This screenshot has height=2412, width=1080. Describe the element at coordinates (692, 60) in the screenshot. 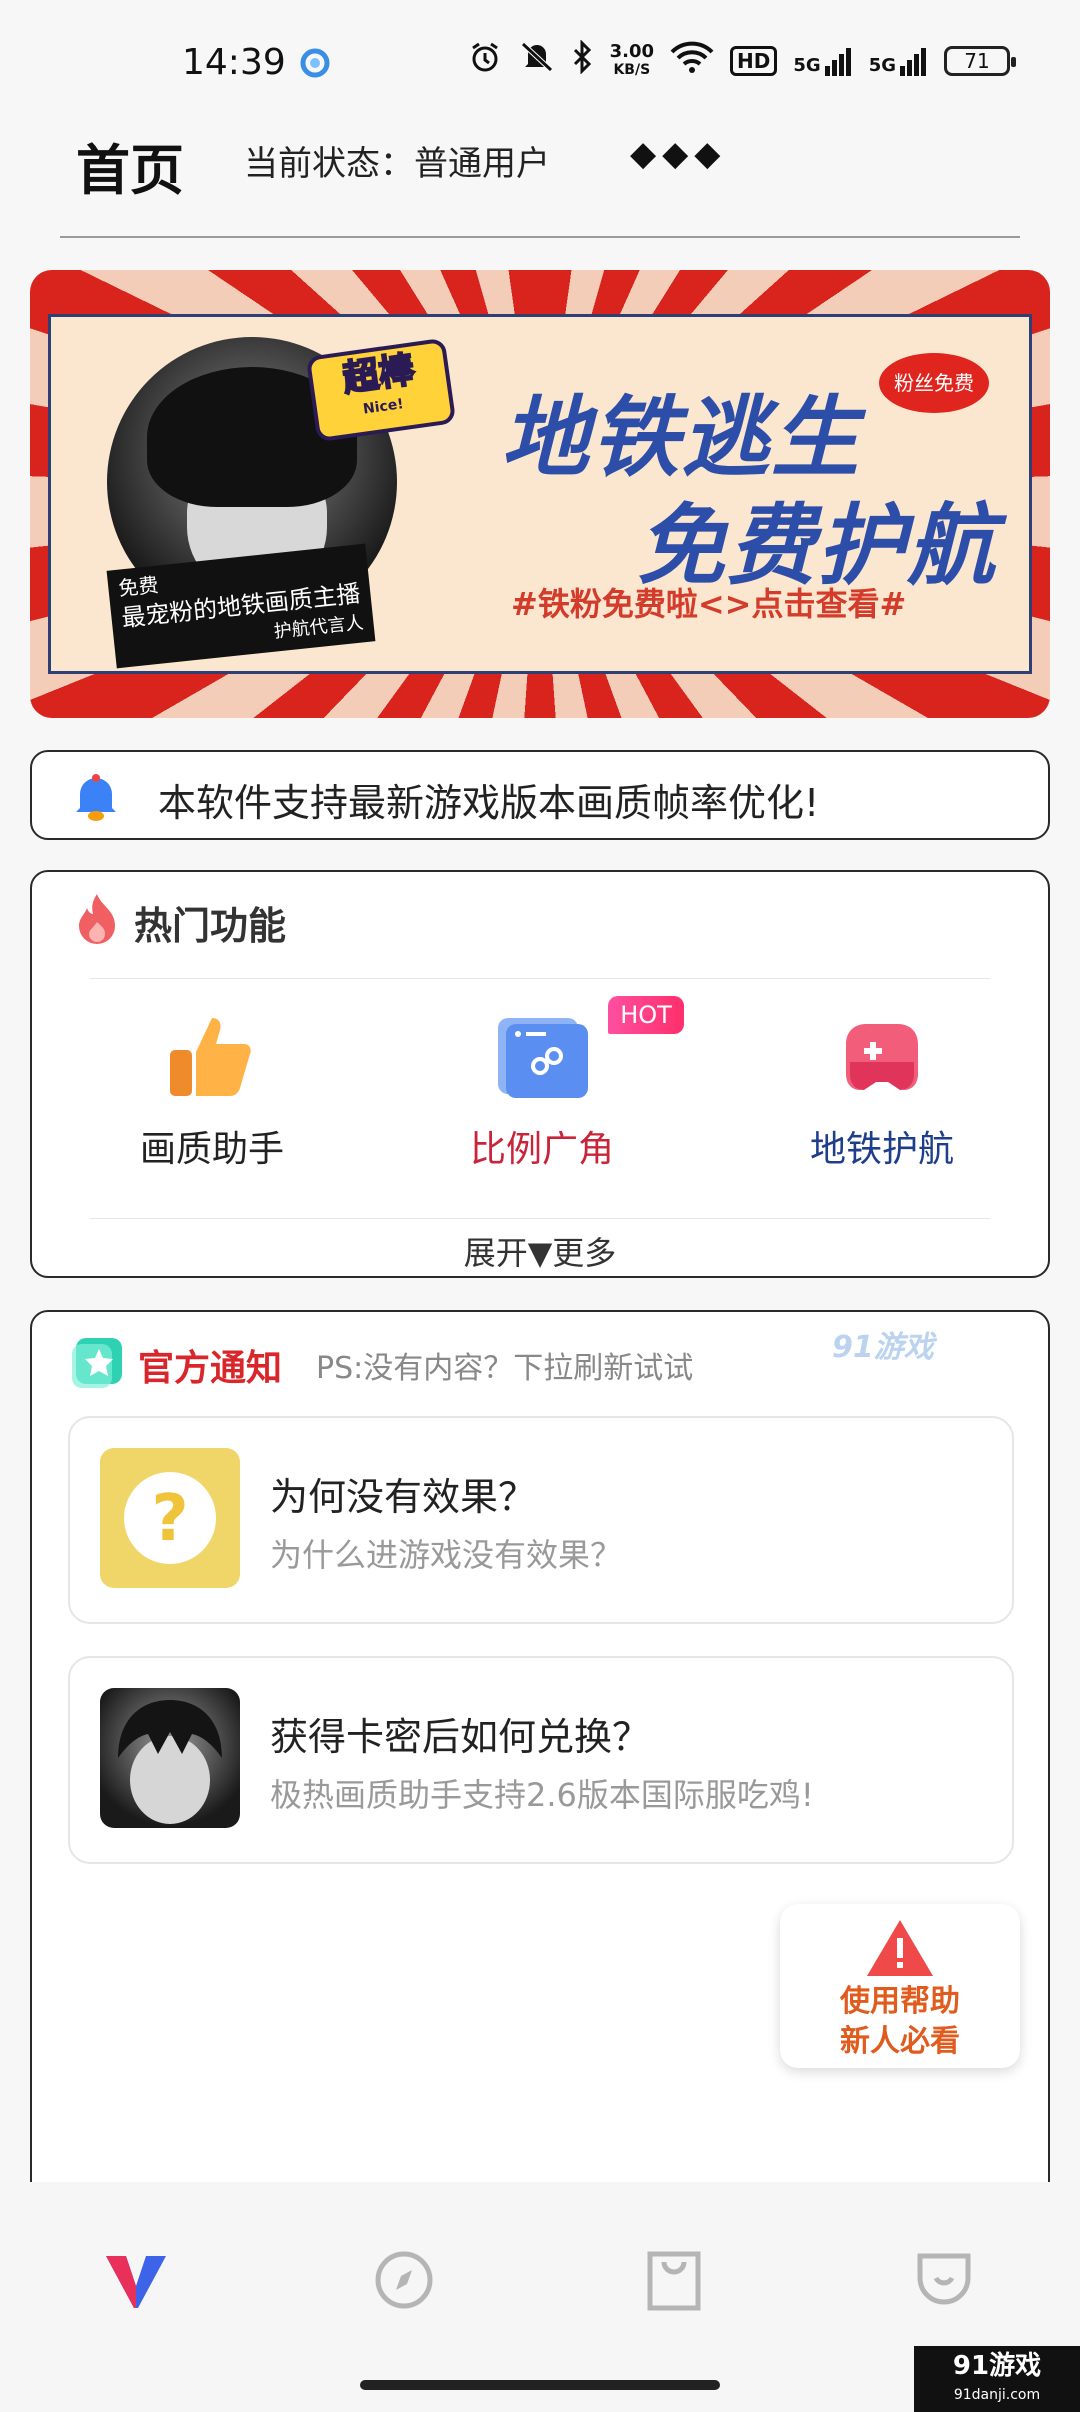

I see `wifi-icon` at that location.